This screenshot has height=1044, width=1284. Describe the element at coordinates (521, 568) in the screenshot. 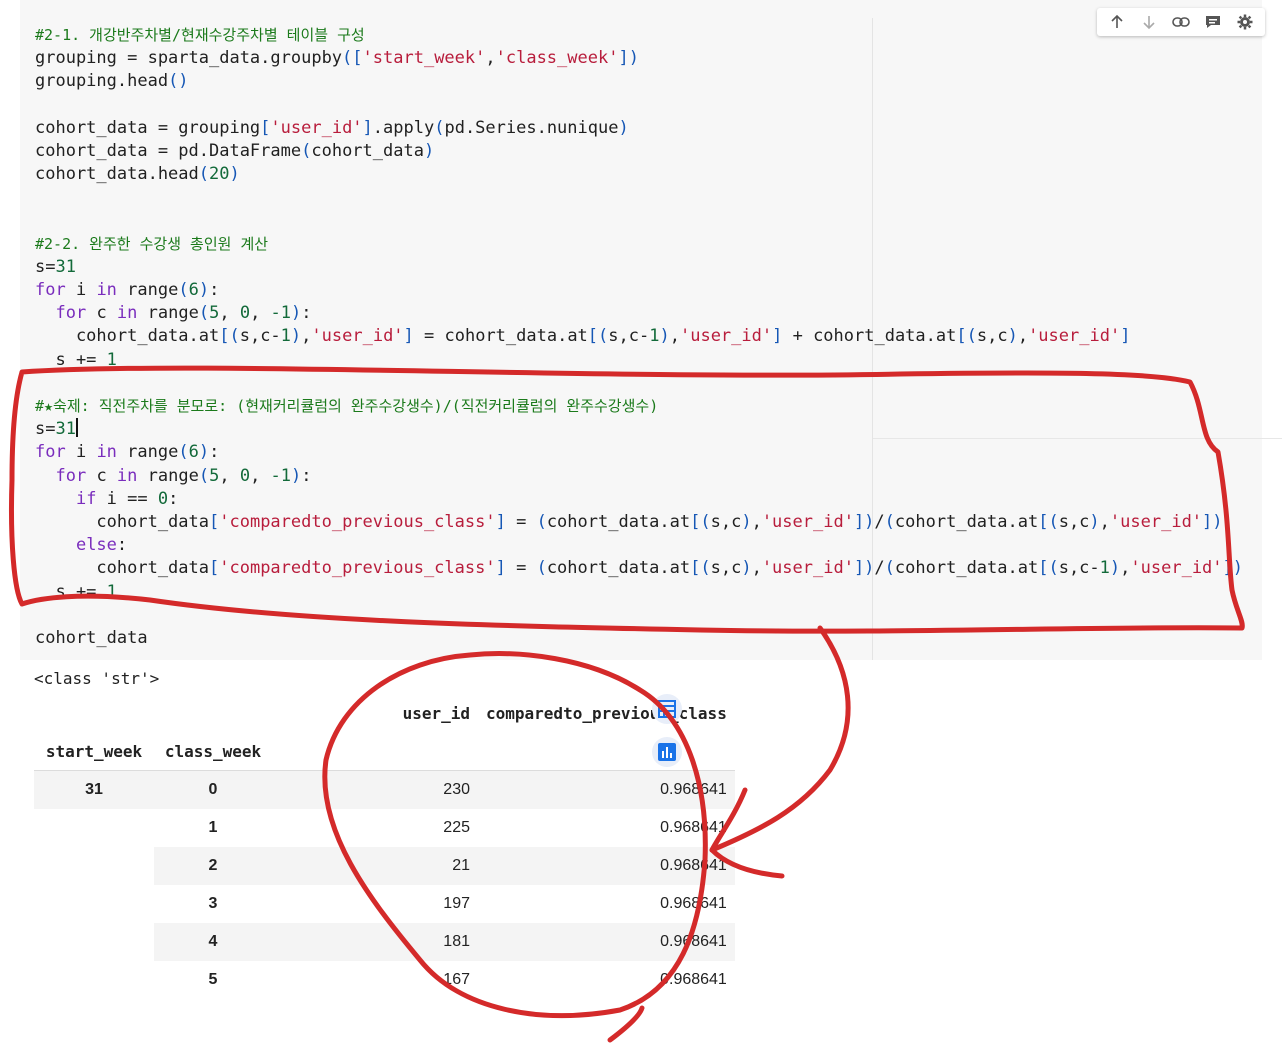

I see `code-token: =` at that location.